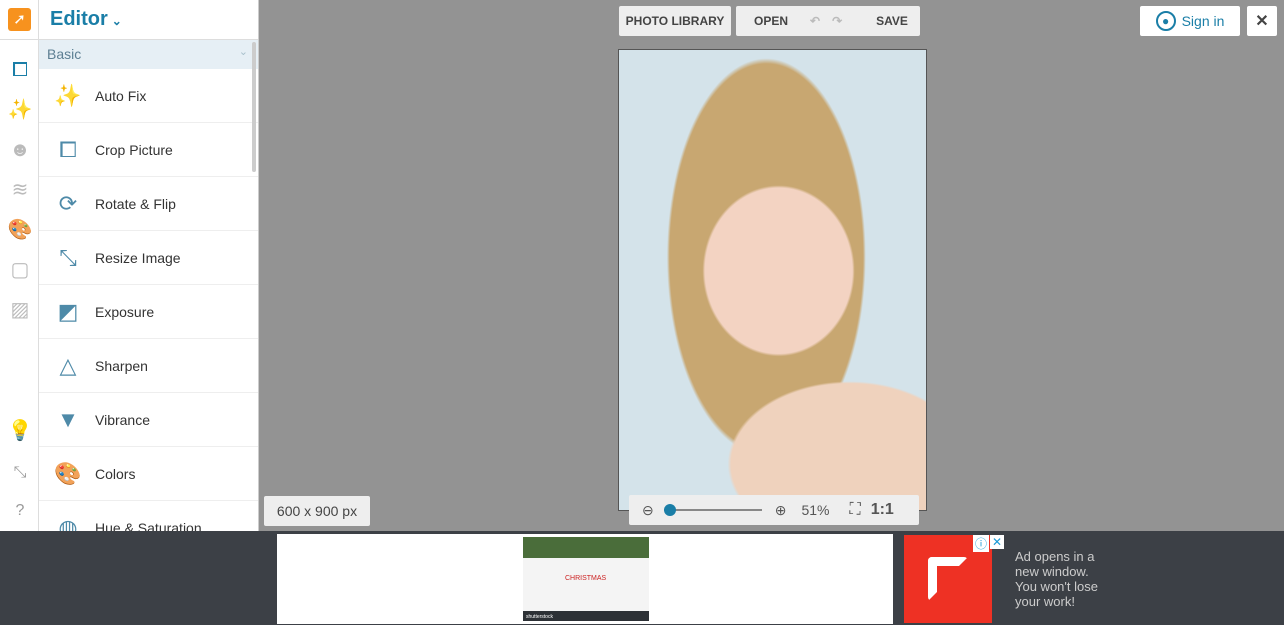  I want to click on image-dimensions: 600 x 900 px, so click(317, 511).